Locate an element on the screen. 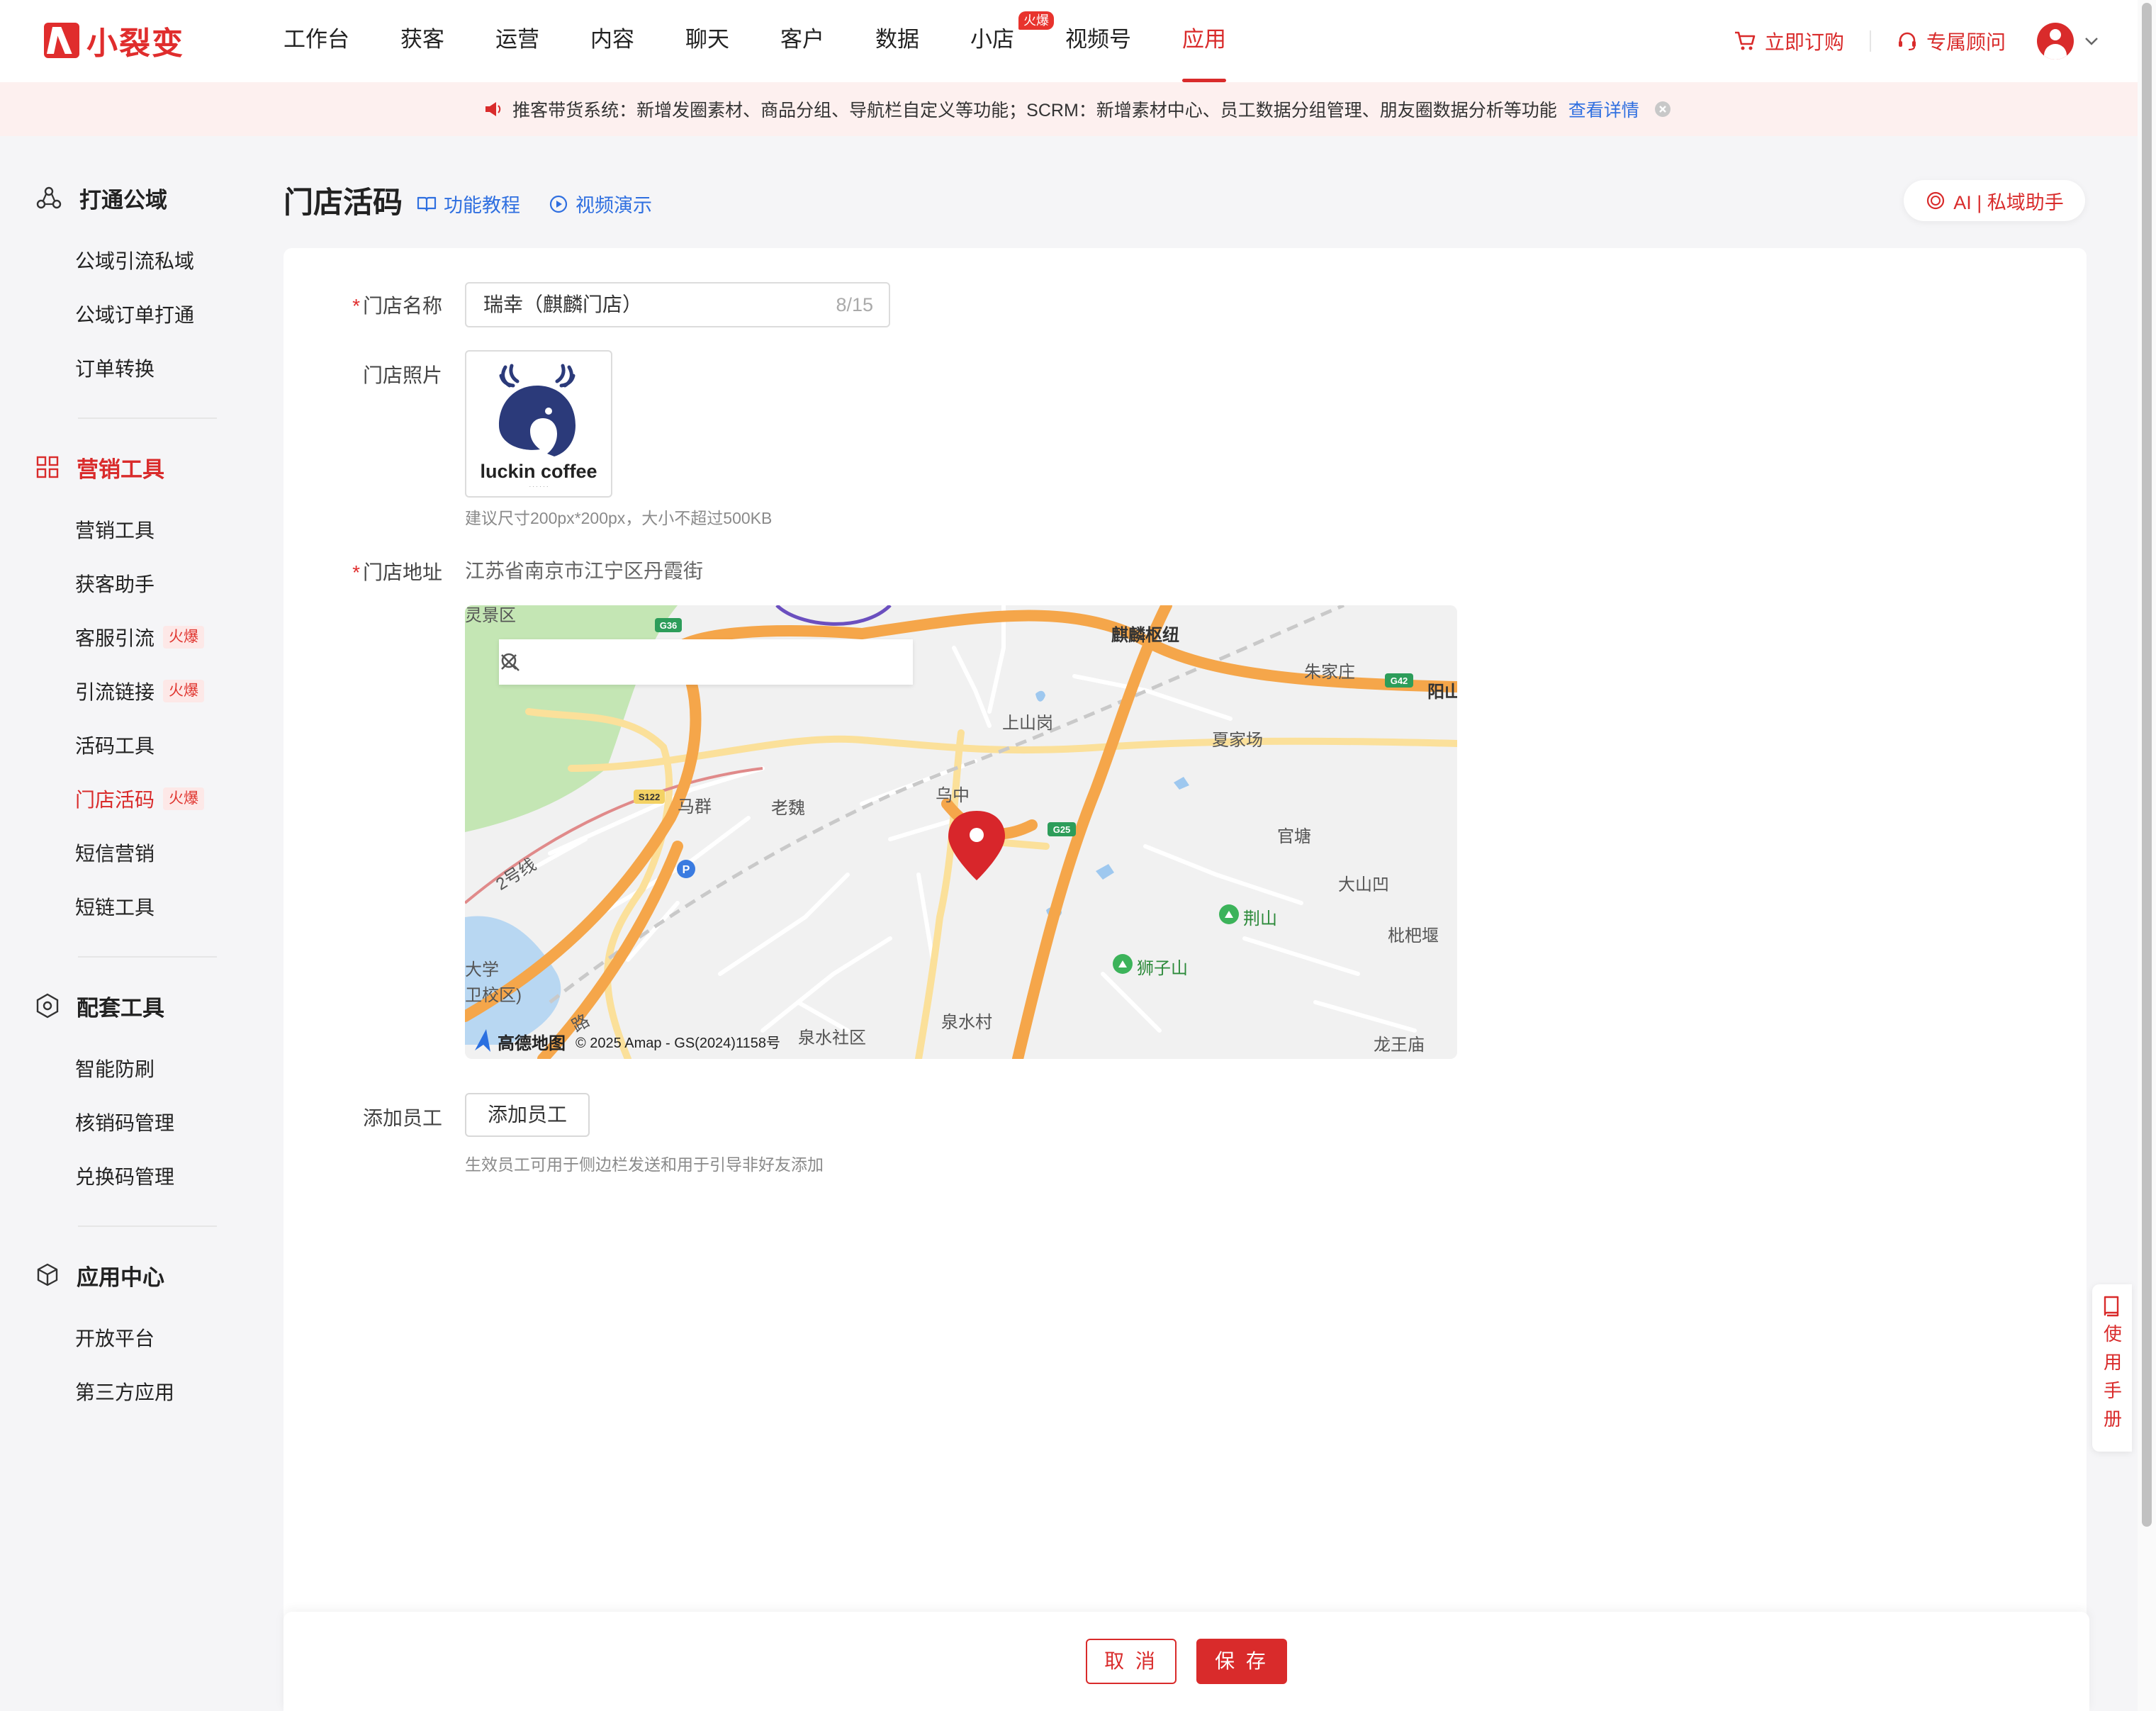 The height and width of the screenshot is (1711, 2156). luckin-logo-text: luckin coffee is located at coordinates (538, 471).